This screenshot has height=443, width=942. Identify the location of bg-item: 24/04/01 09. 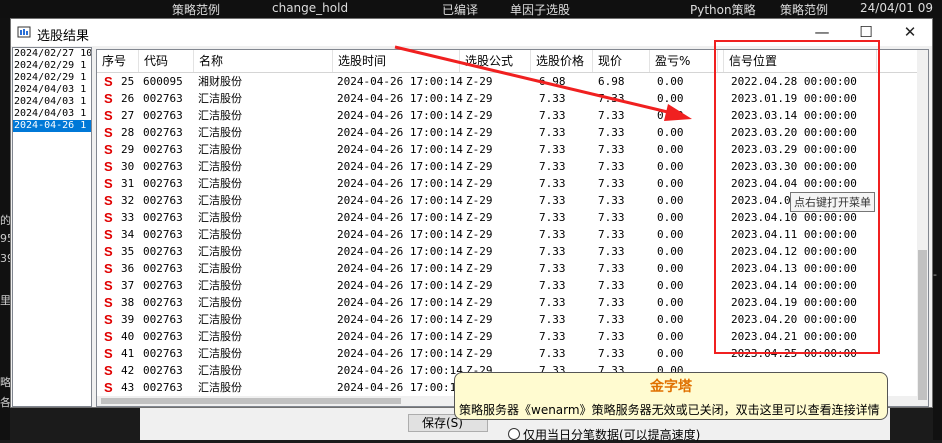
(896, 8).